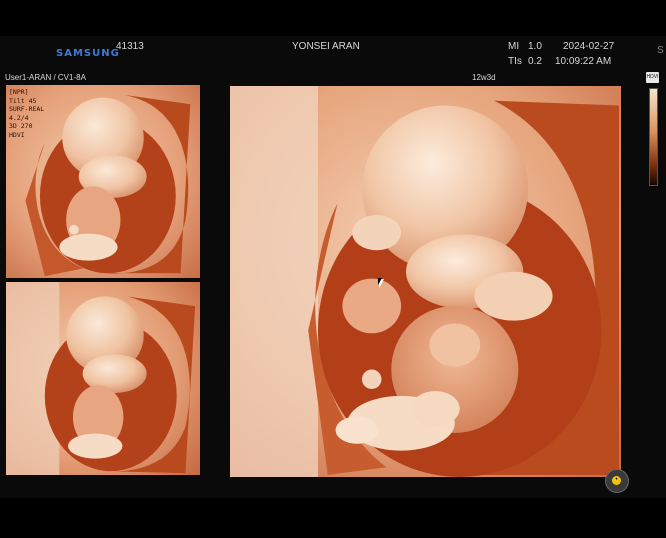  I want to click on fetus-render-bottom-left, so click(103, 378).